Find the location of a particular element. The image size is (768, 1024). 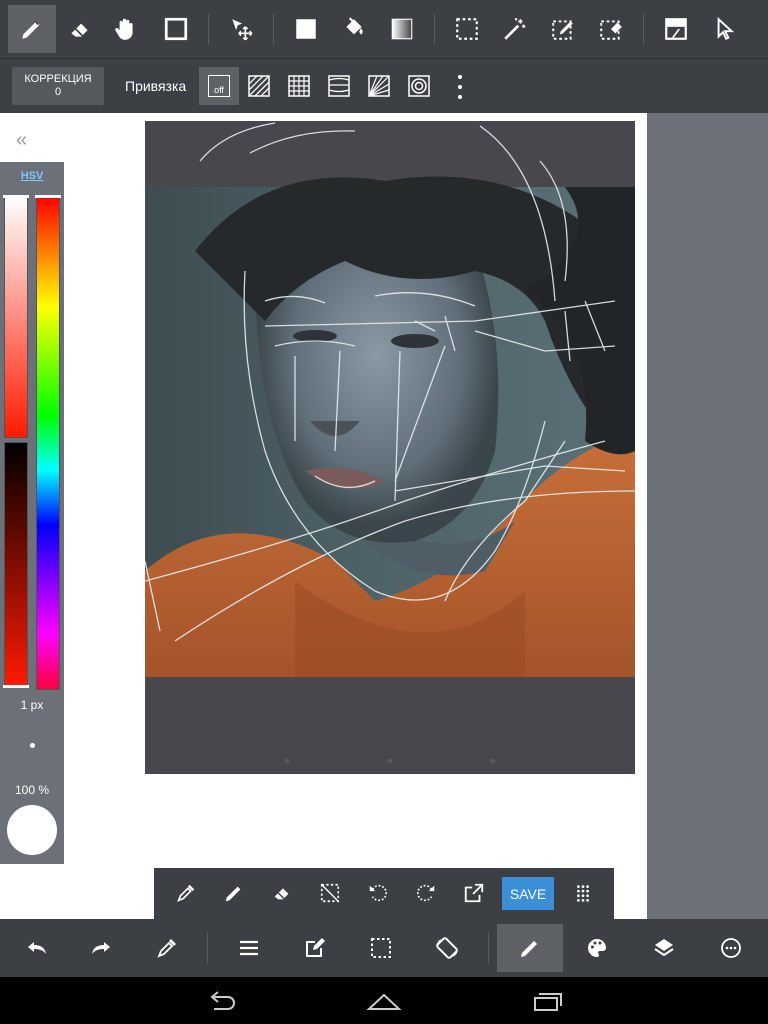

current-color-swatch is located at coordinates (32, 830).